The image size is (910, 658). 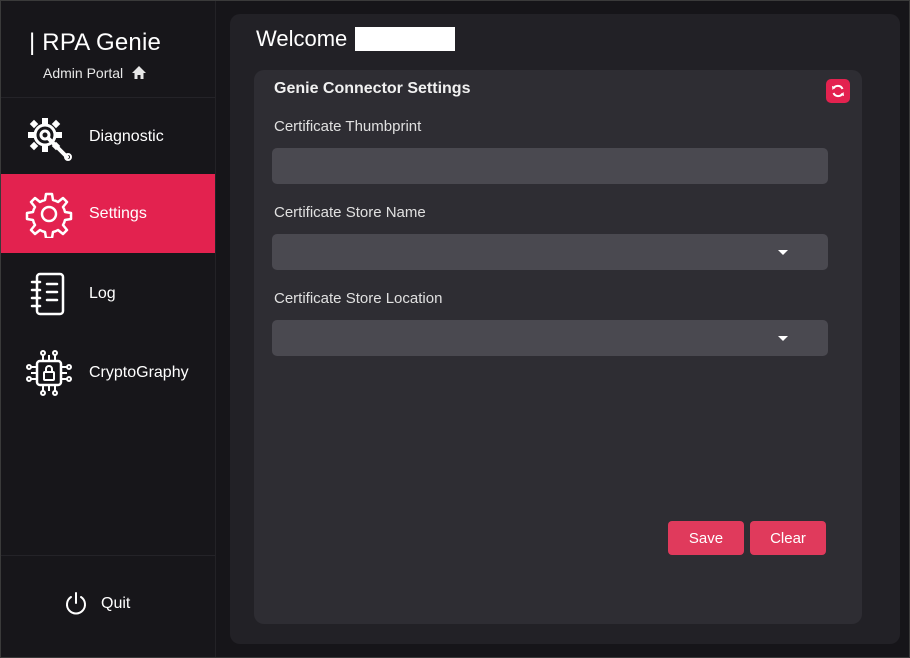 I want to click on store-name-select, so click(x=550, y=252).